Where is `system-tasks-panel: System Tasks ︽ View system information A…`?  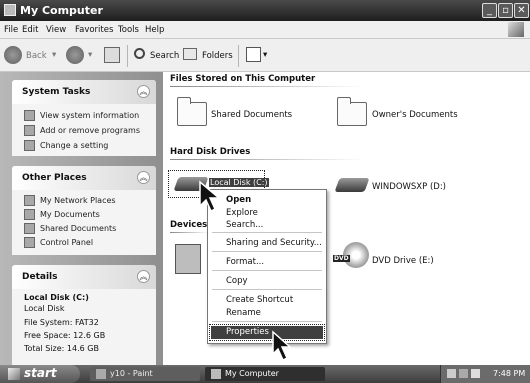 system-tasks-panel: System Tasks ︽ View system information A… is located at coordinates (84, 118).